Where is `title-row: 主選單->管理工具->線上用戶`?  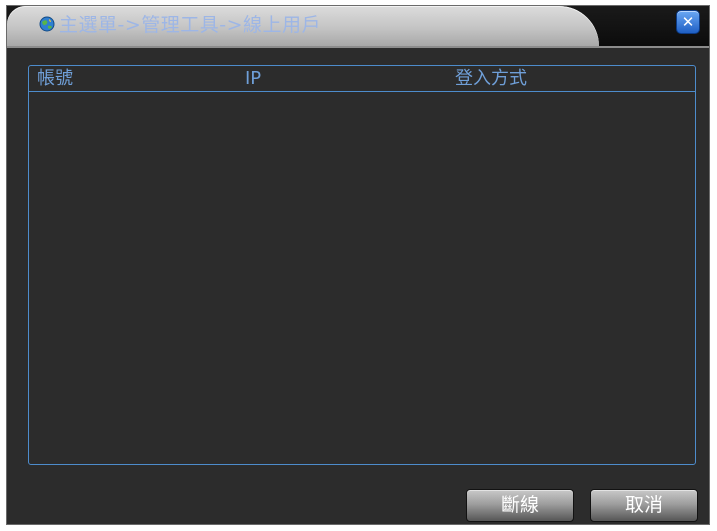 title-row: 主選單->管理工具->線上用戶 is located at coordinates (180, 23).